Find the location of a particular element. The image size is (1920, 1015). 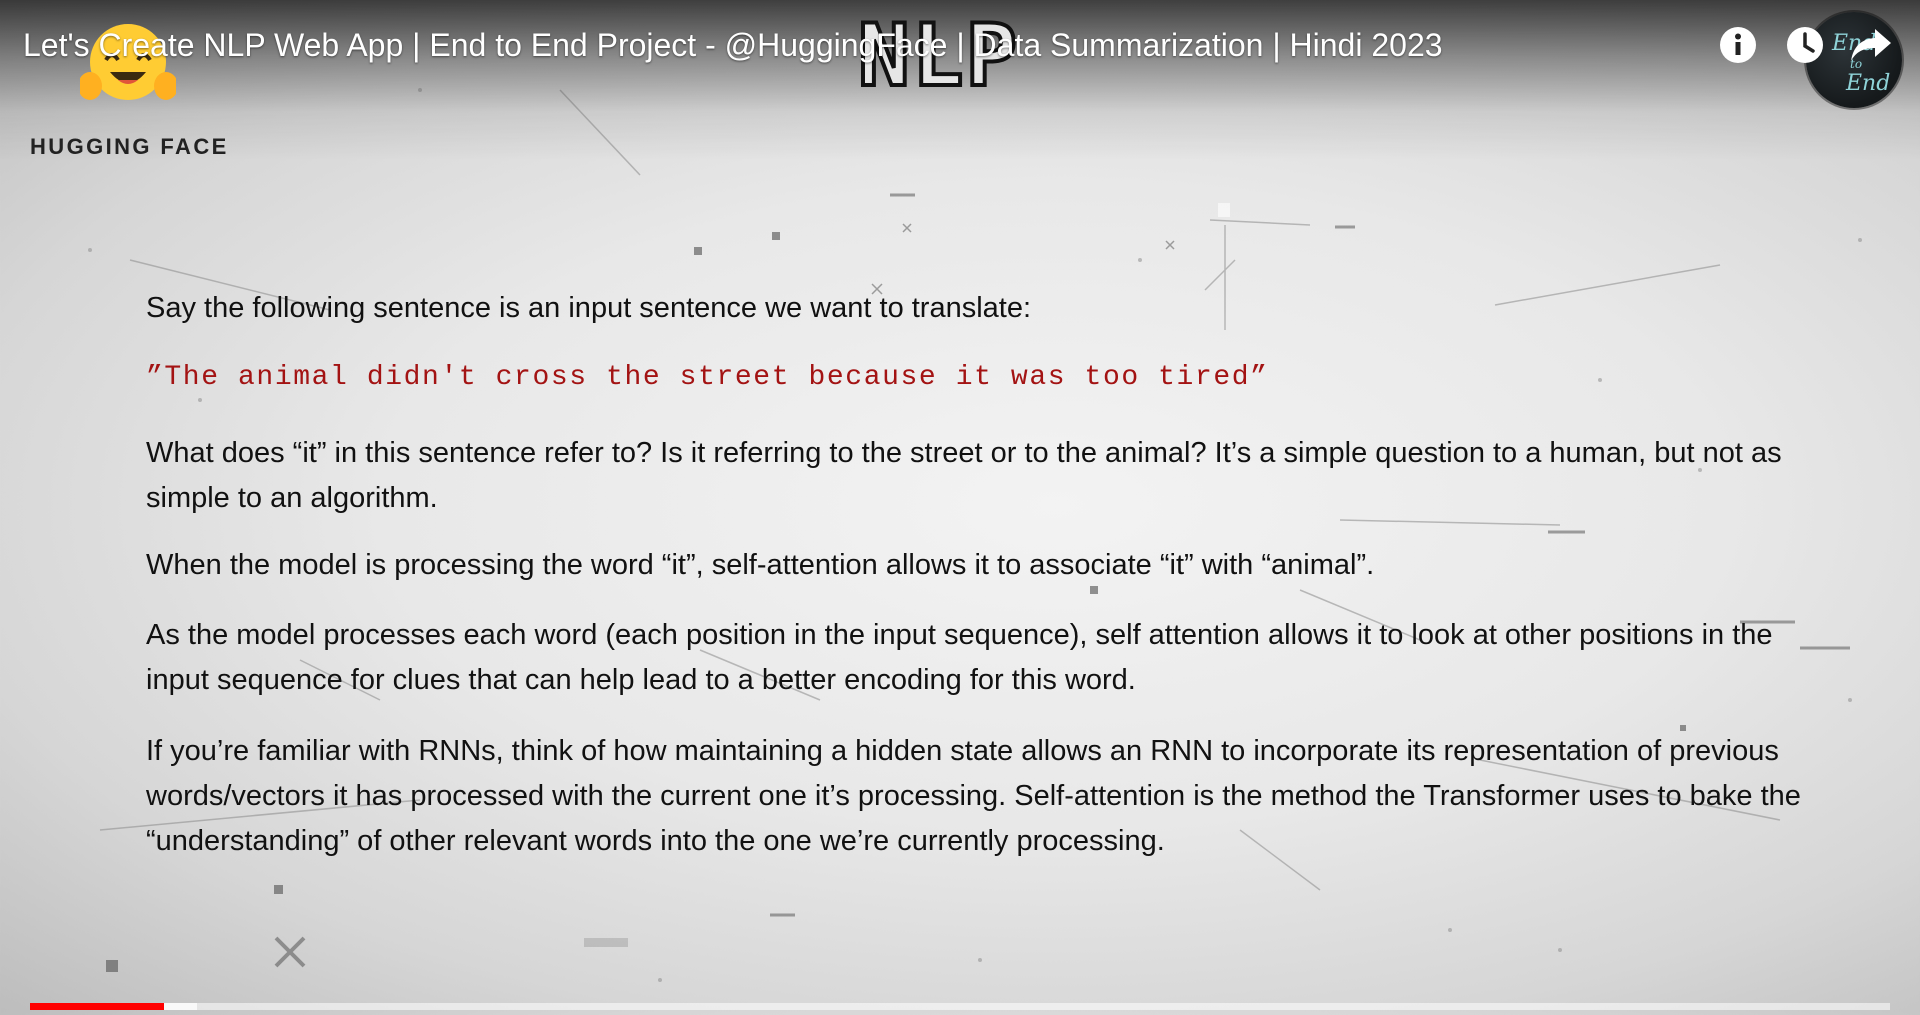

clock-icon is located at coordinates (1805, 45).